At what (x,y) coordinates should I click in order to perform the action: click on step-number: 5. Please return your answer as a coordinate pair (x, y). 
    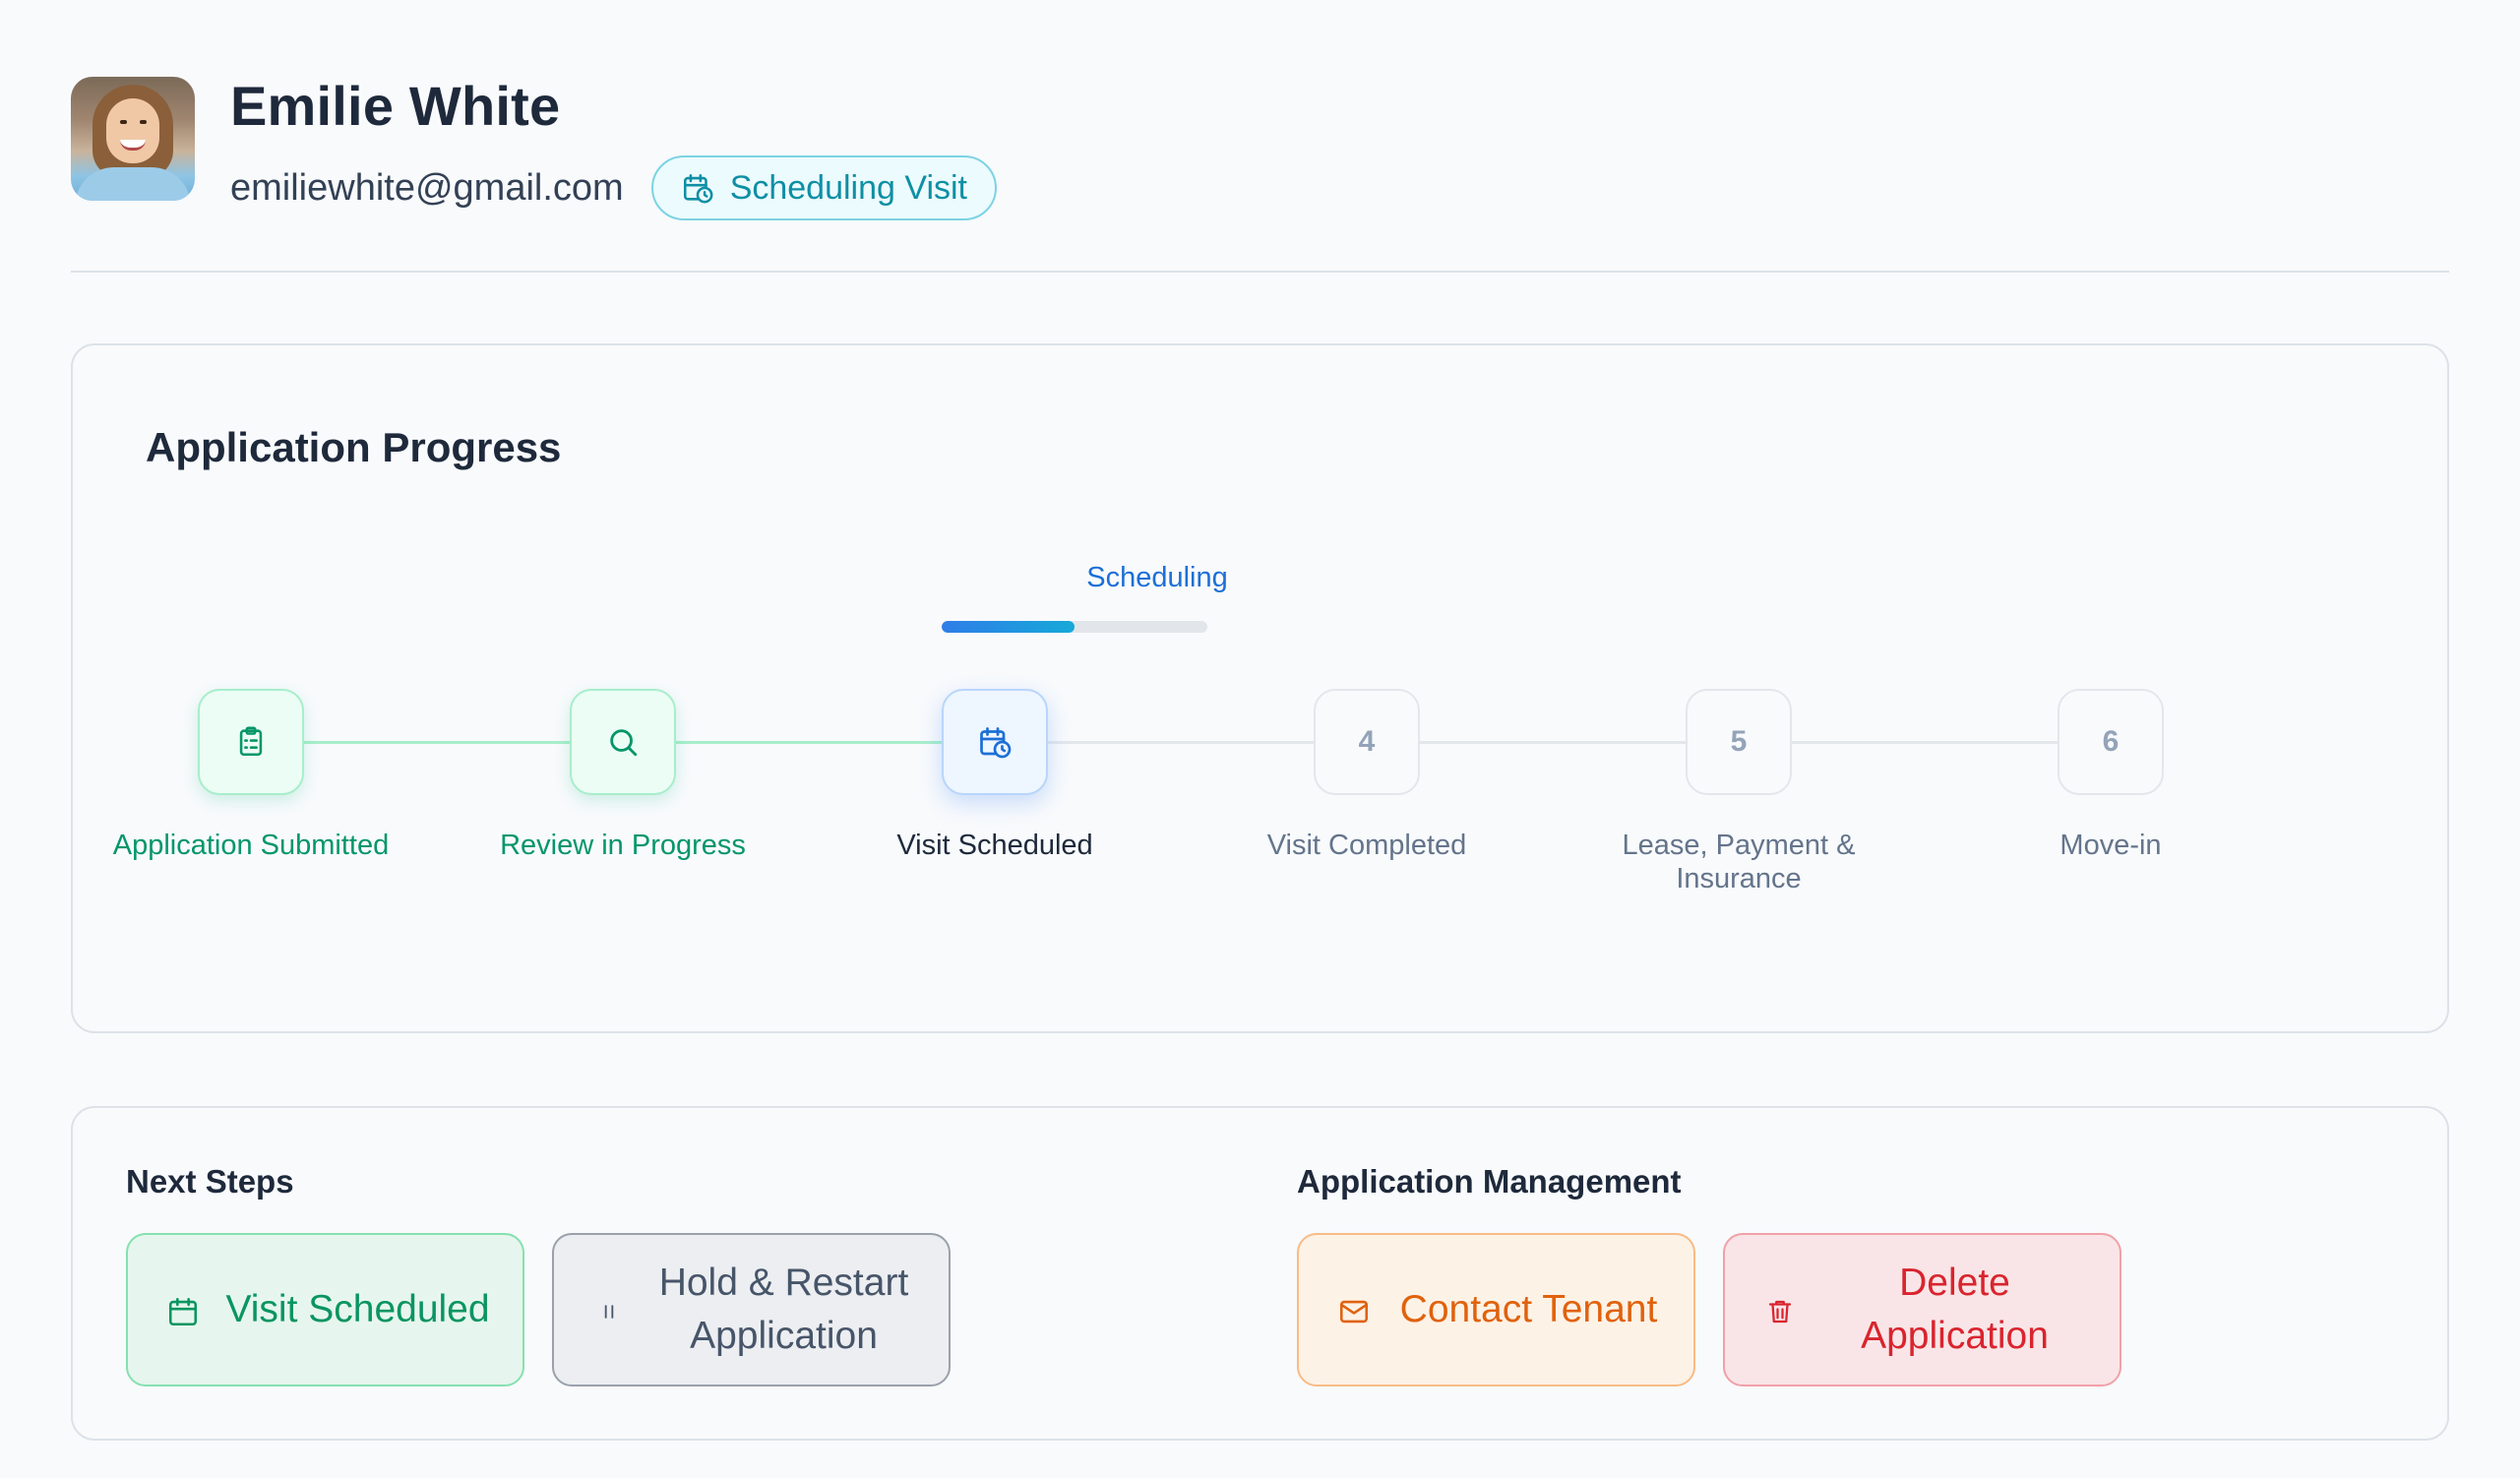
    Looking at the image, I should click on (1739, 742).